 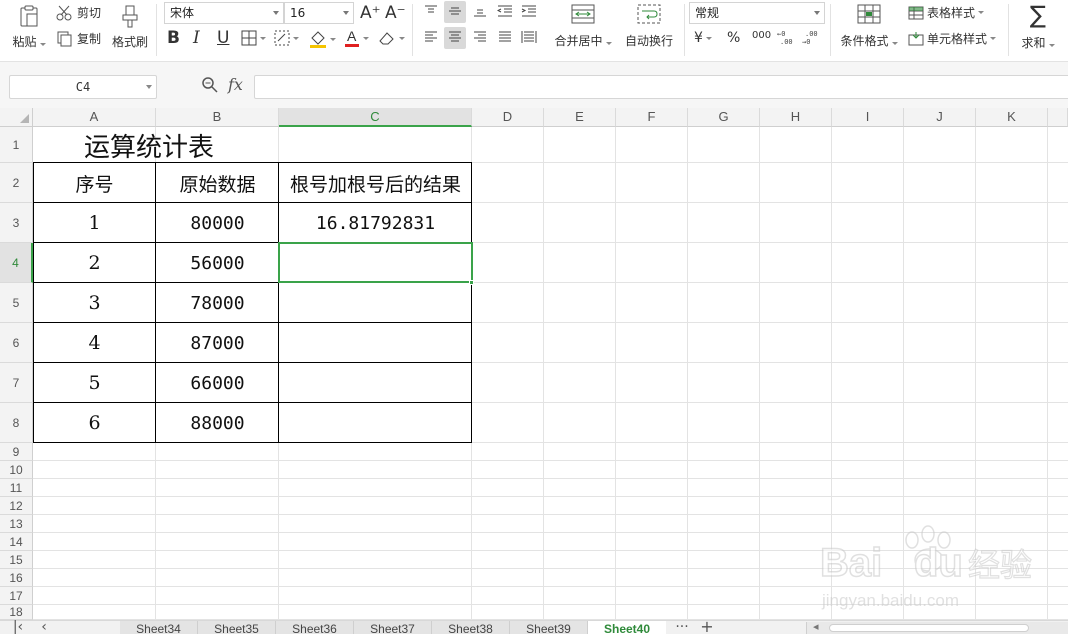 I want to click on row-header-6: 6, so click(x=16, y=343).